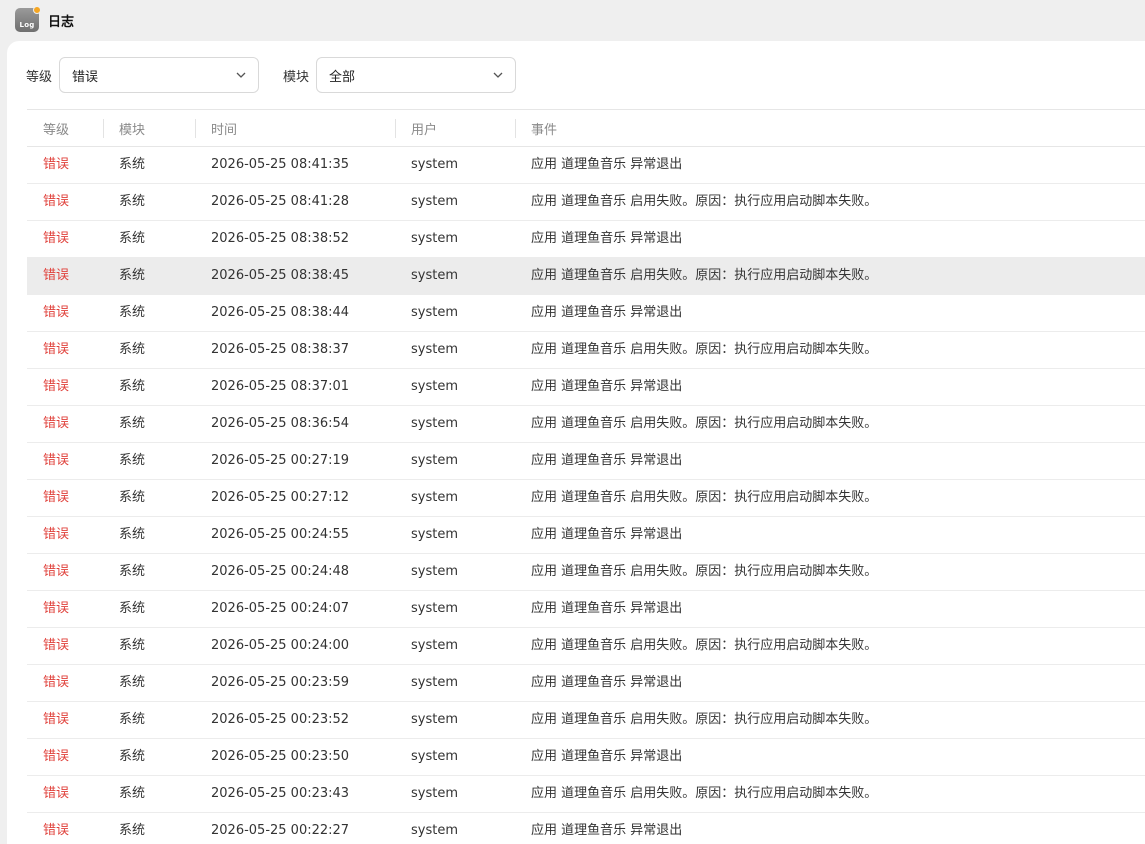 The height and width of the screenshot is (844, 1145). Describe the element at coordinates (544, 128) in the screenshot. I see `header-event: 事件` at that location.